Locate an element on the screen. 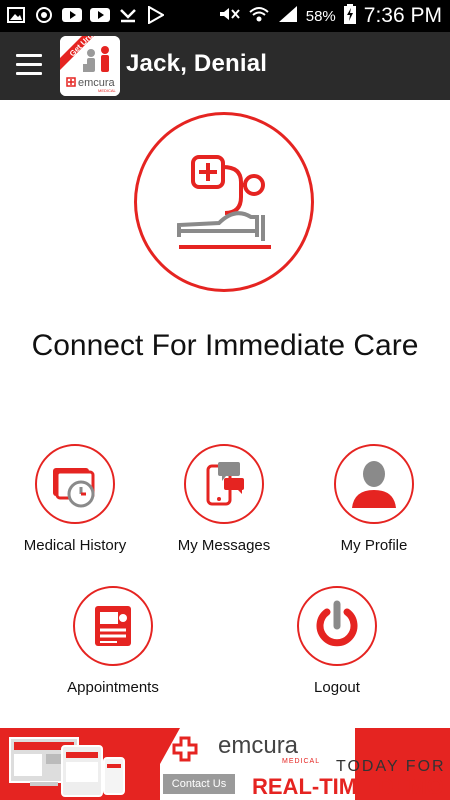 The width and height of the screenshot is (450, 800). my-profile-button: My Profile is located at coordinates (374, 499).